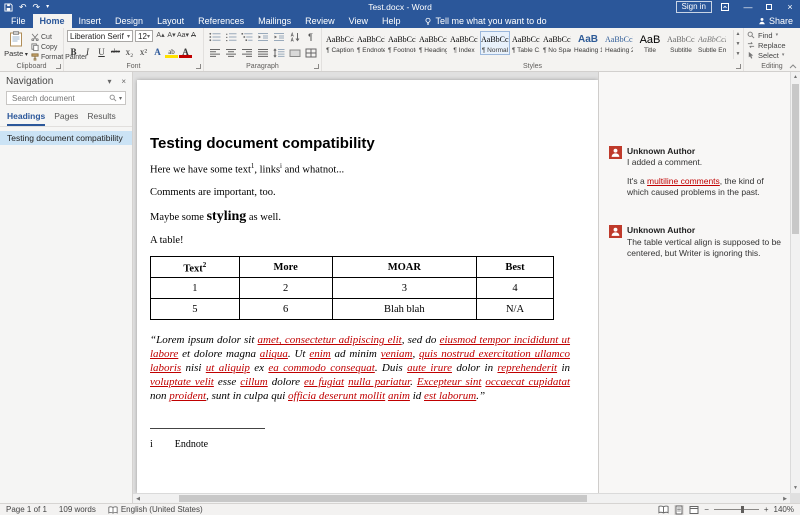 The image size is (800, 515). Describe the element at coordinates (738, 34) in the screenshot. I see `styles-scroll-up-icon: ▲` at that location.